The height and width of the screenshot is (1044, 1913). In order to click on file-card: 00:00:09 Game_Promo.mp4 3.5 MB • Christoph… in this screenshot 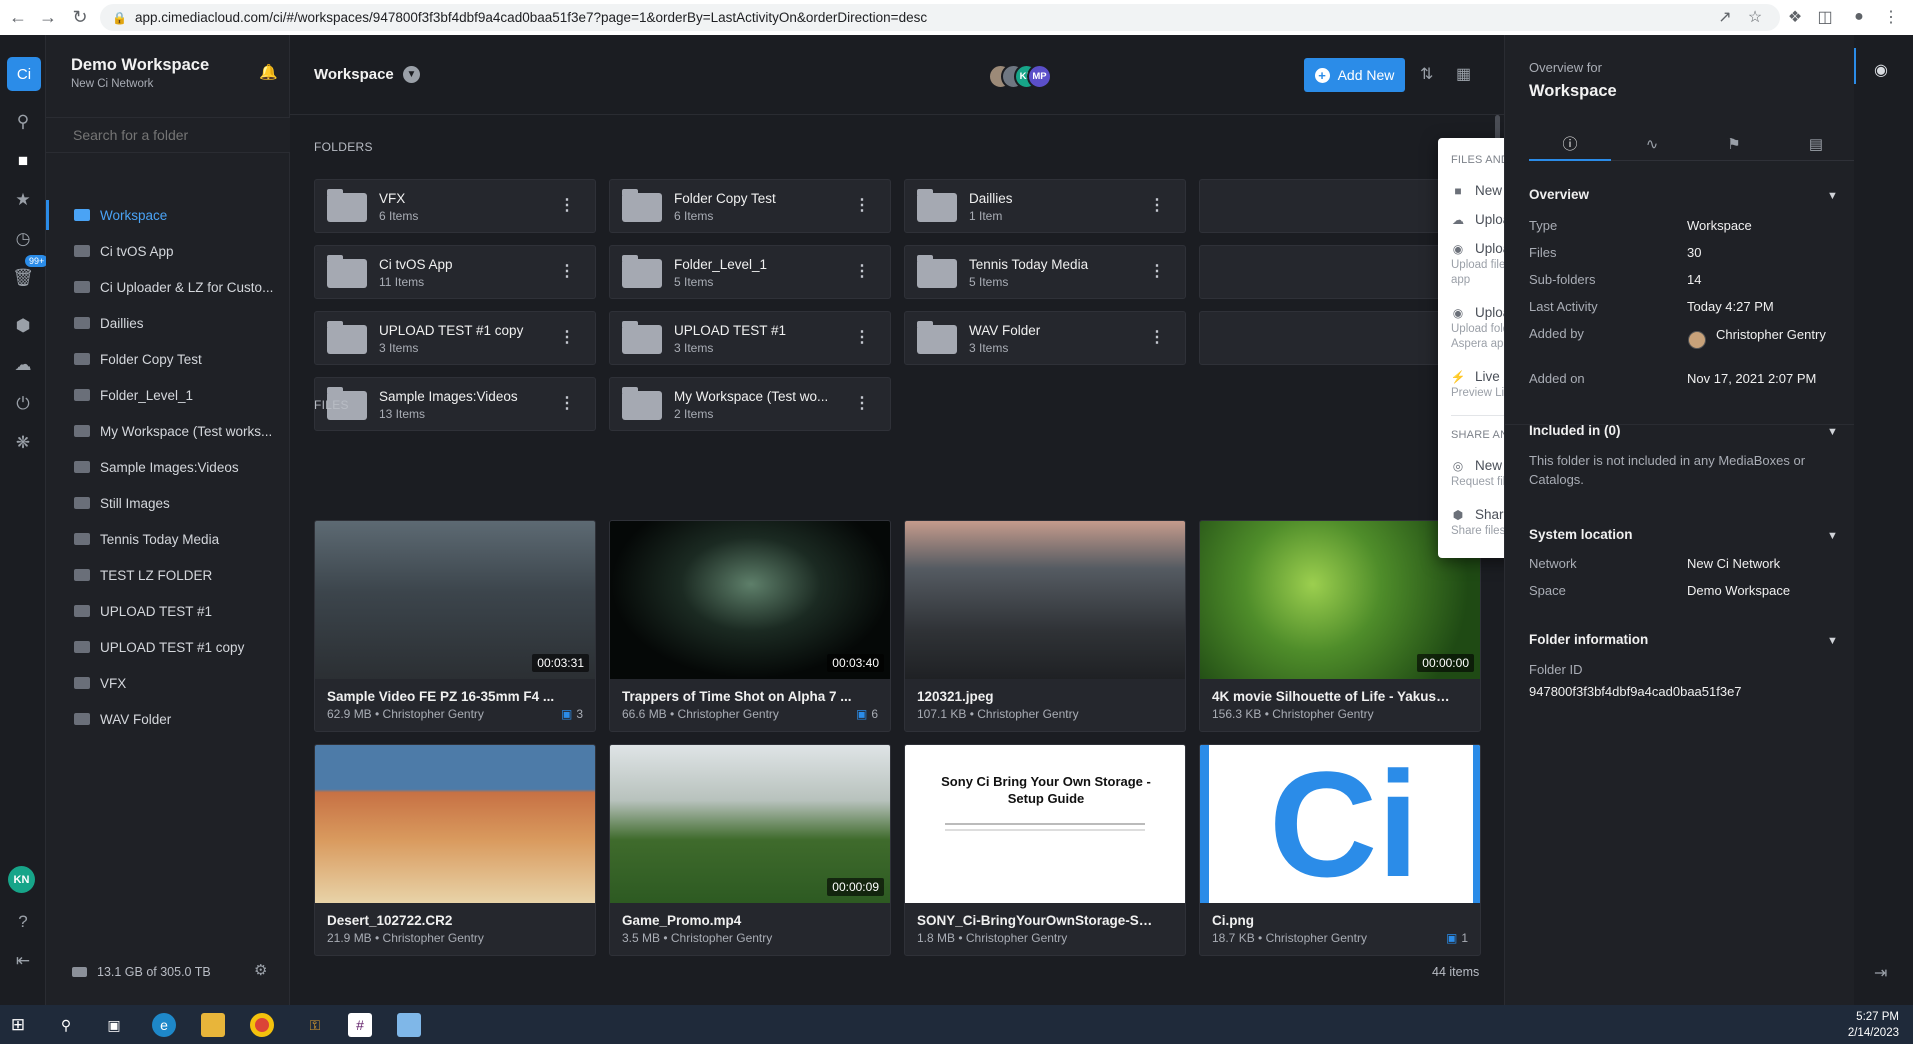, I will do `click(750, 850)`.